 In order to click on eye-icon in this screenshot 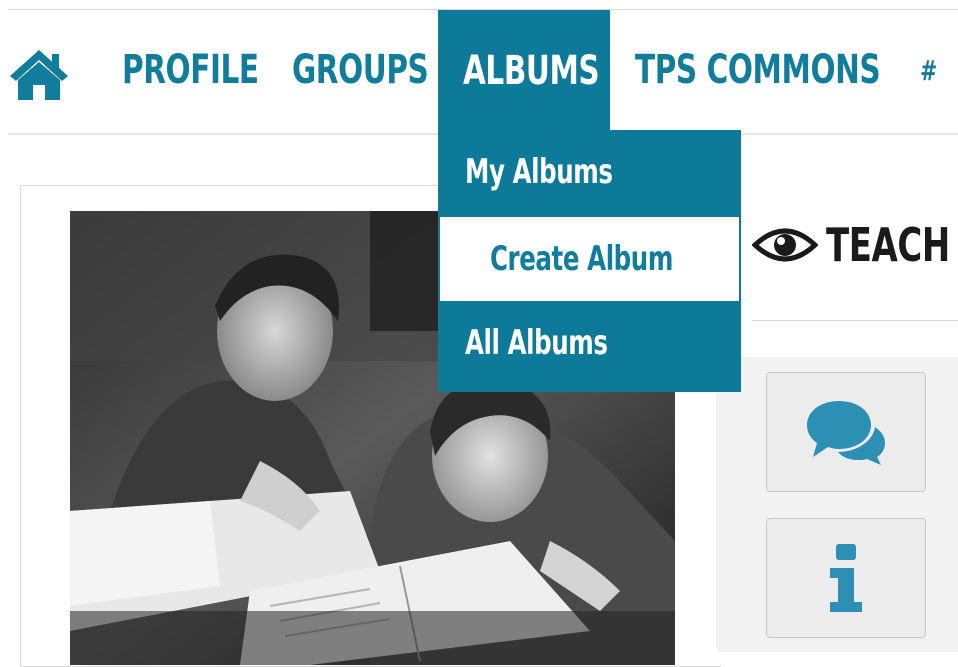, I will do `click(785, 245)`.